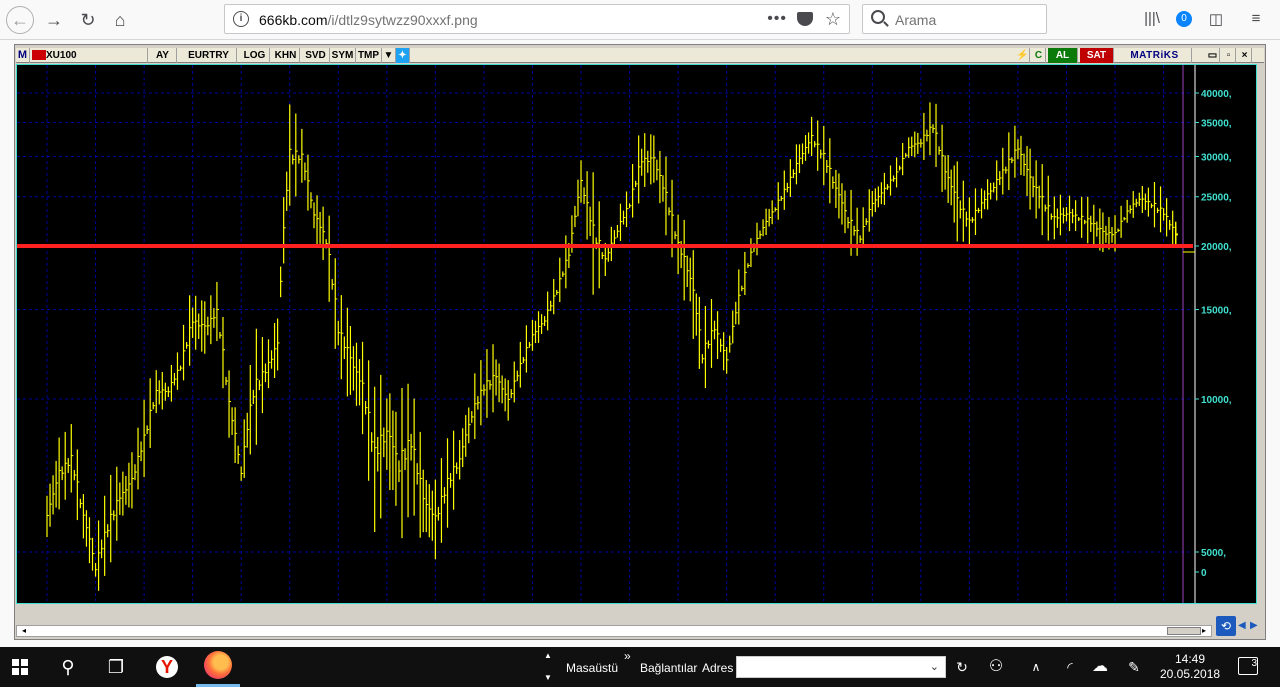 This screenshot has width=1280, height=687. Describe the element at coordinates (1216, 123) in the screenshot. I see `y-tick-label: 35000,` at that location.